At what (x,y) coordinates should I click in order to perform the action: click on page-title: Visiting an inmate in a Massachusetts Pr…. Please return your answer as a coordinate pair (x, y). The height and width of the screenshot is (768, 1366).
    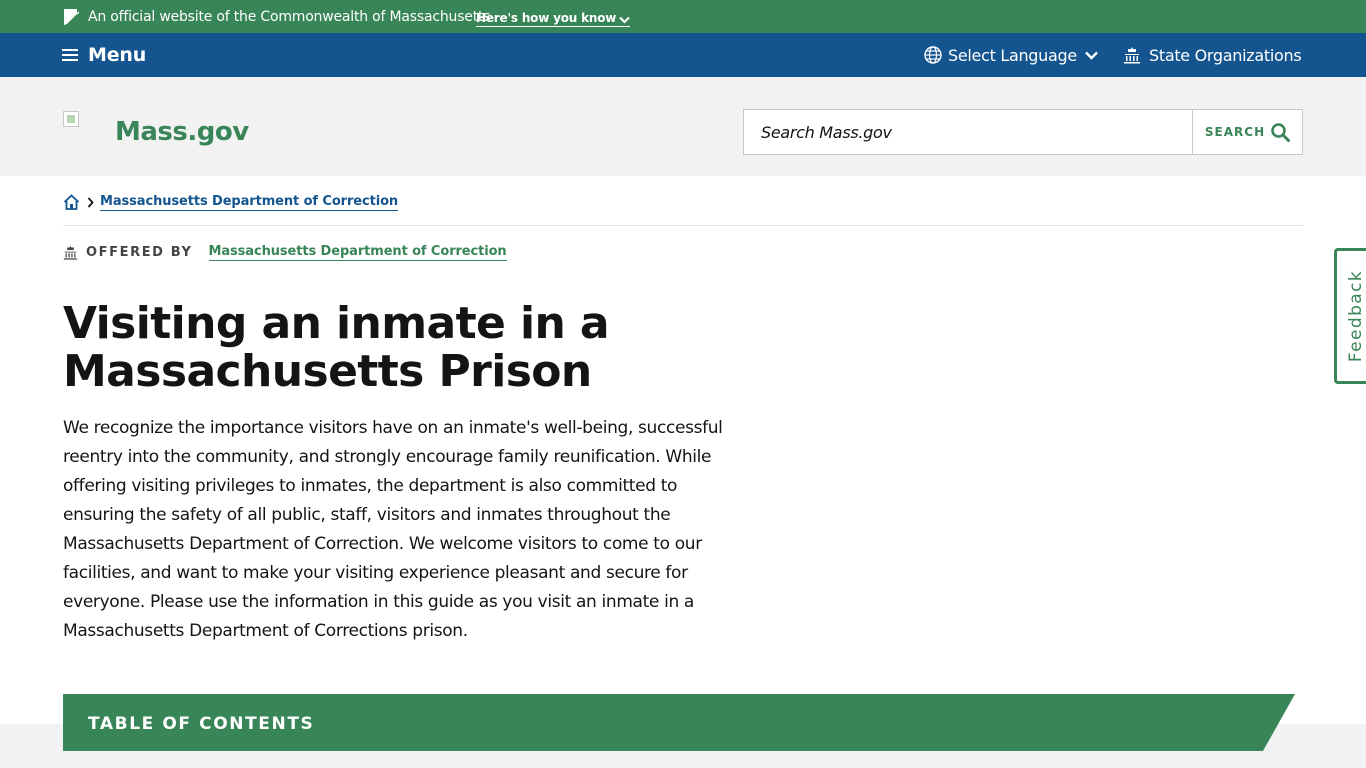
    Looking at the image, I should click on (336, 347).